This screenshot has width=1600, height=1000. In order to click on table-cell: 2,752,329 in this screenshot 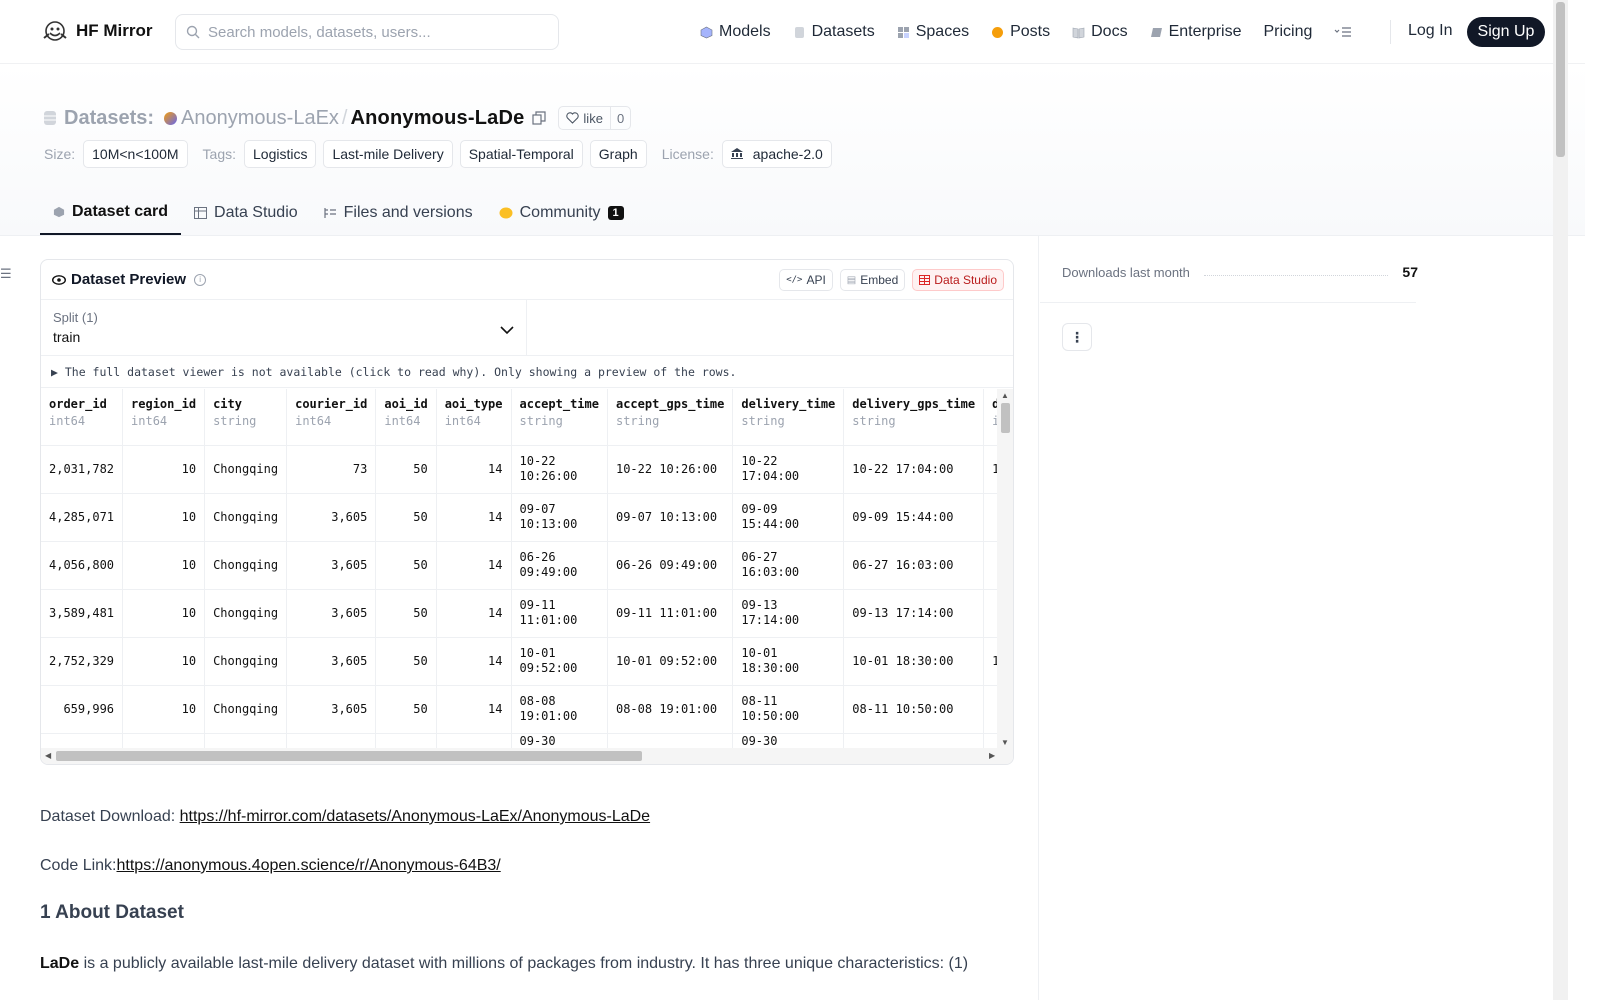, I will do `click(82, 661)`.